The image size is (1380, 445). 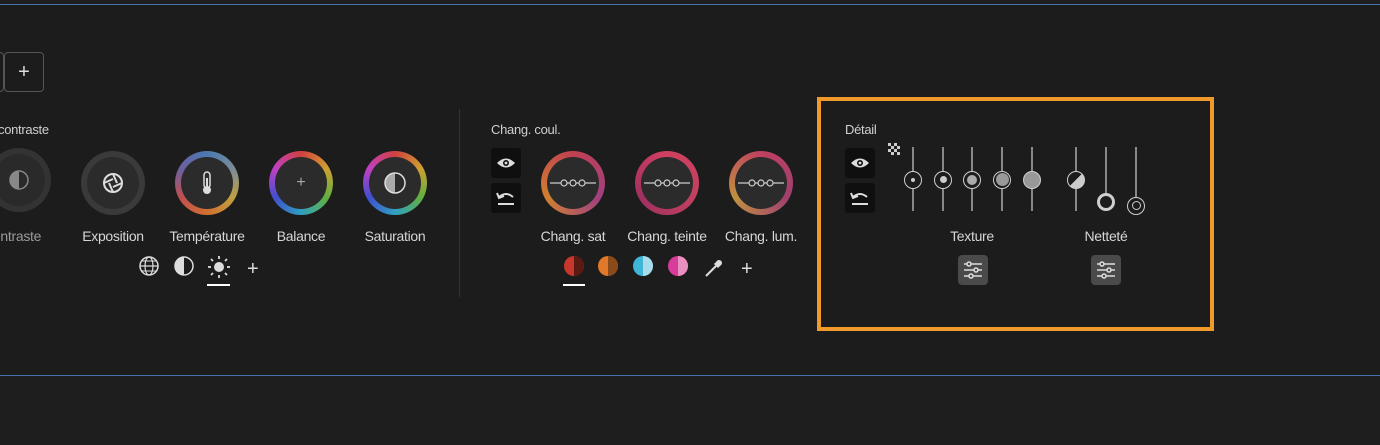 What do you see at coordinates (678, 266) in the screenshot?
I see `magenta-swatch` at bounding box center [678, 266].